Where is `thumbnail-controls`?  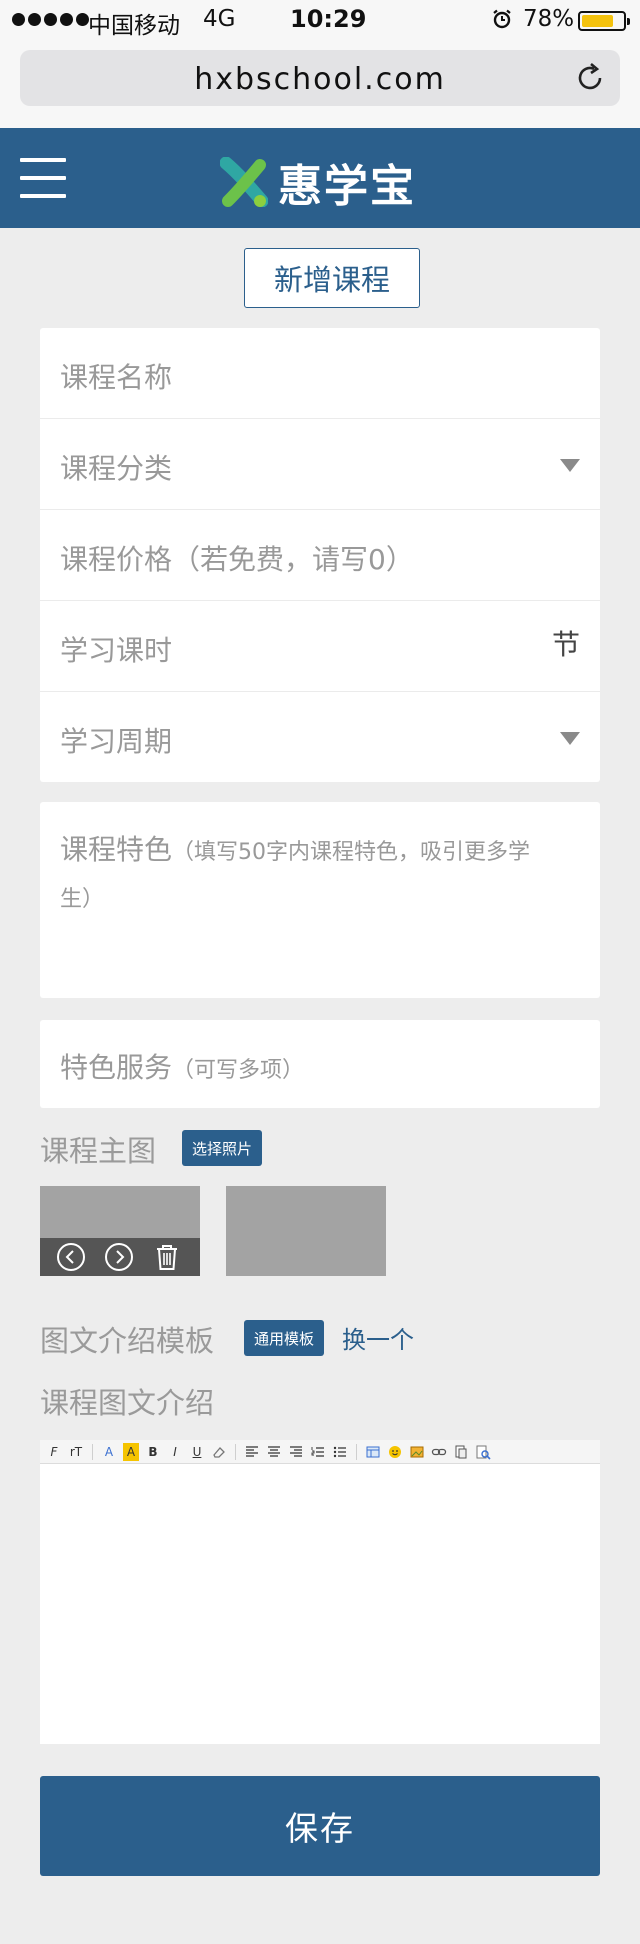
thumbnail-controls is located at coordinates (120, 1257).